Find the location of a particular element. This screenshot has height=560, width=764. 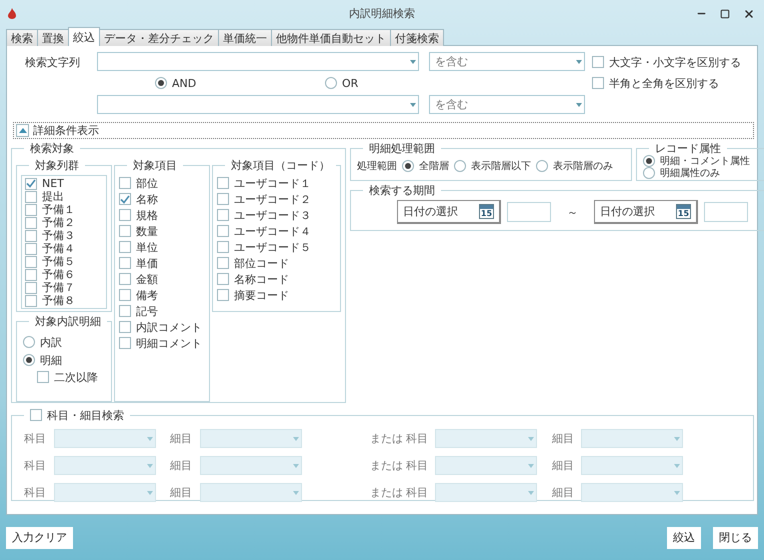

checkbox-label: 予備８ is located at coordinates (58, 300).